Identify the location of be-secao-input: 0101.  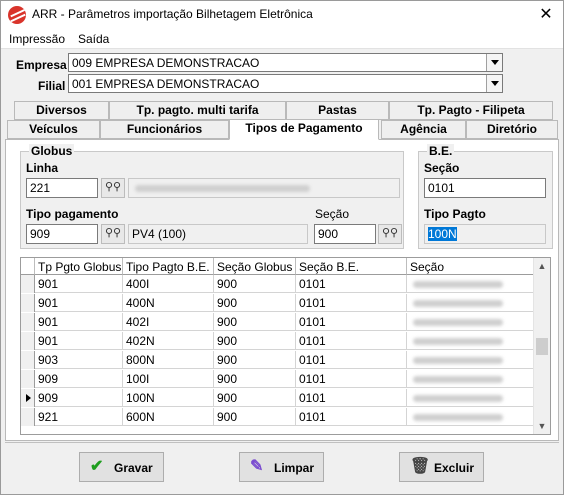
(485, 188).